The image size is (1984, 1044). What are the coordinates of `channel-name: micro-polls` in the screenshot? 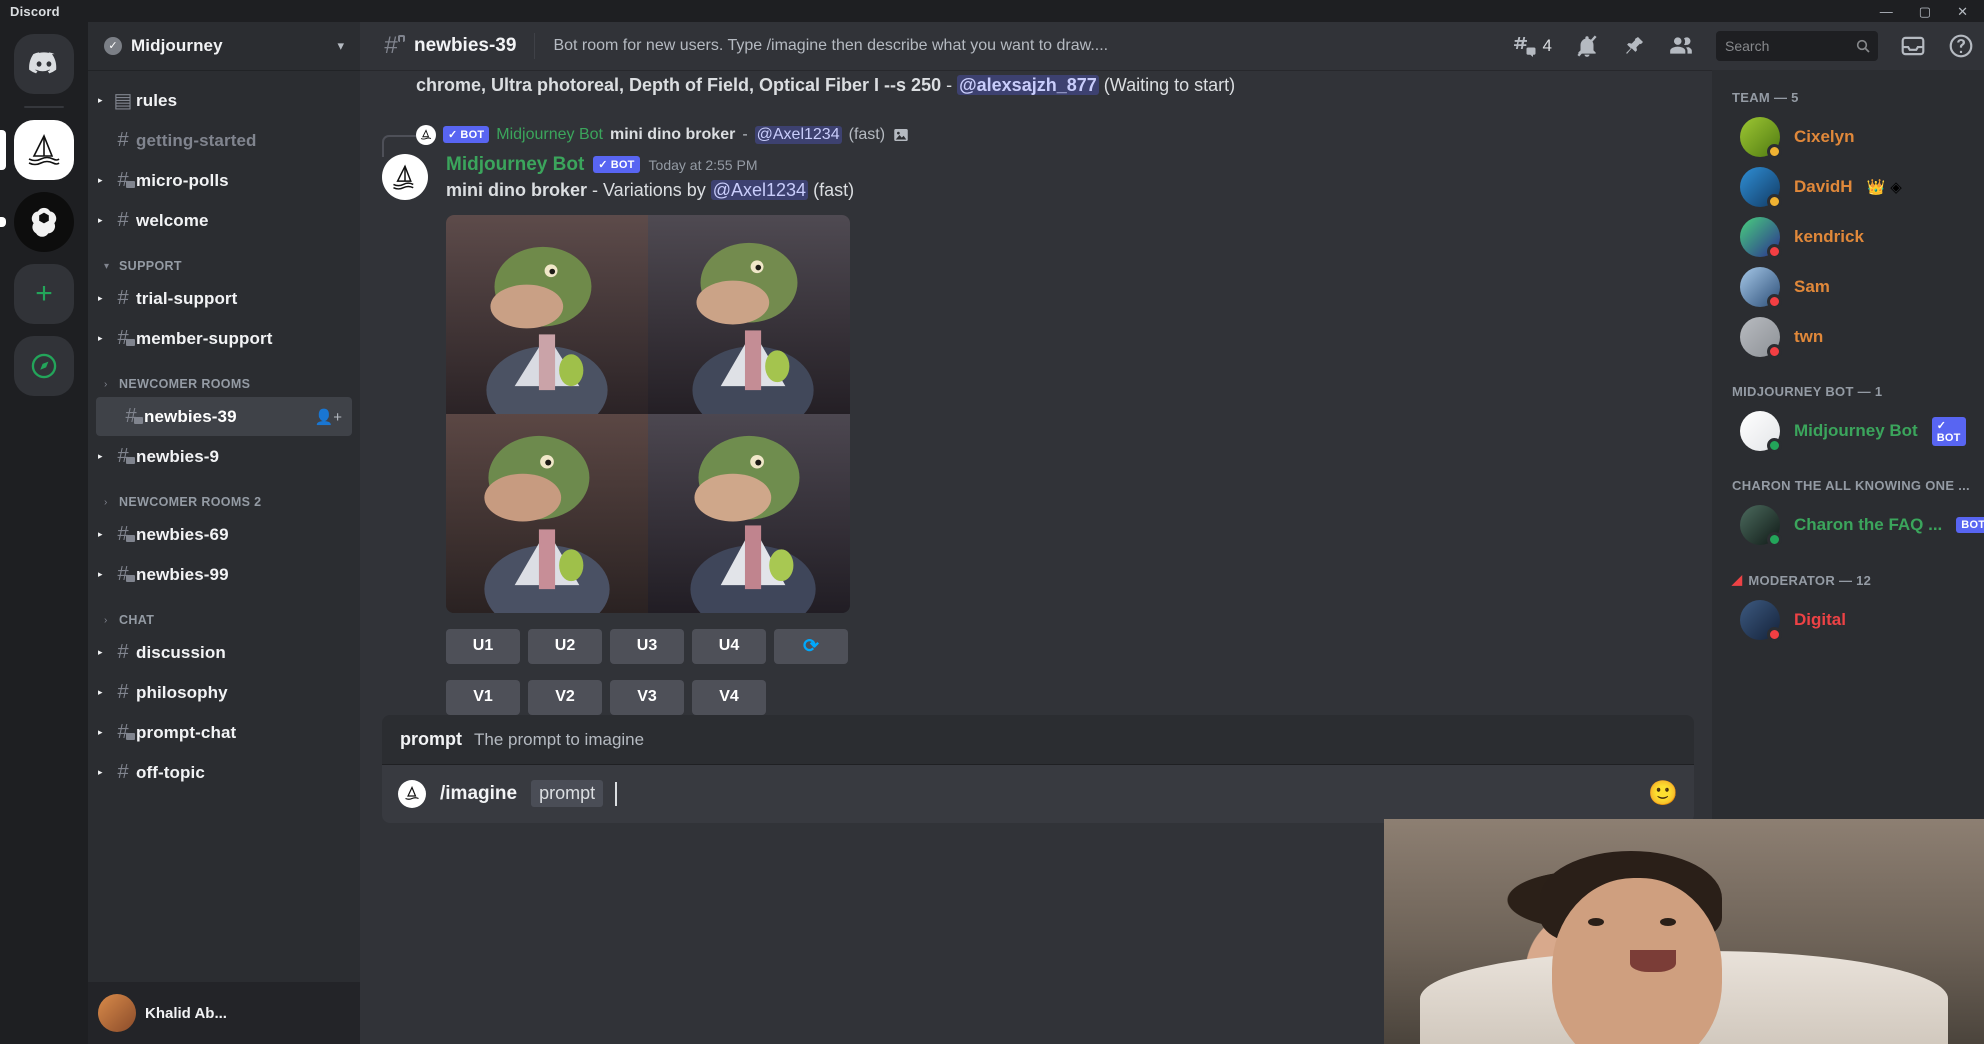 It's located at (182, 180).